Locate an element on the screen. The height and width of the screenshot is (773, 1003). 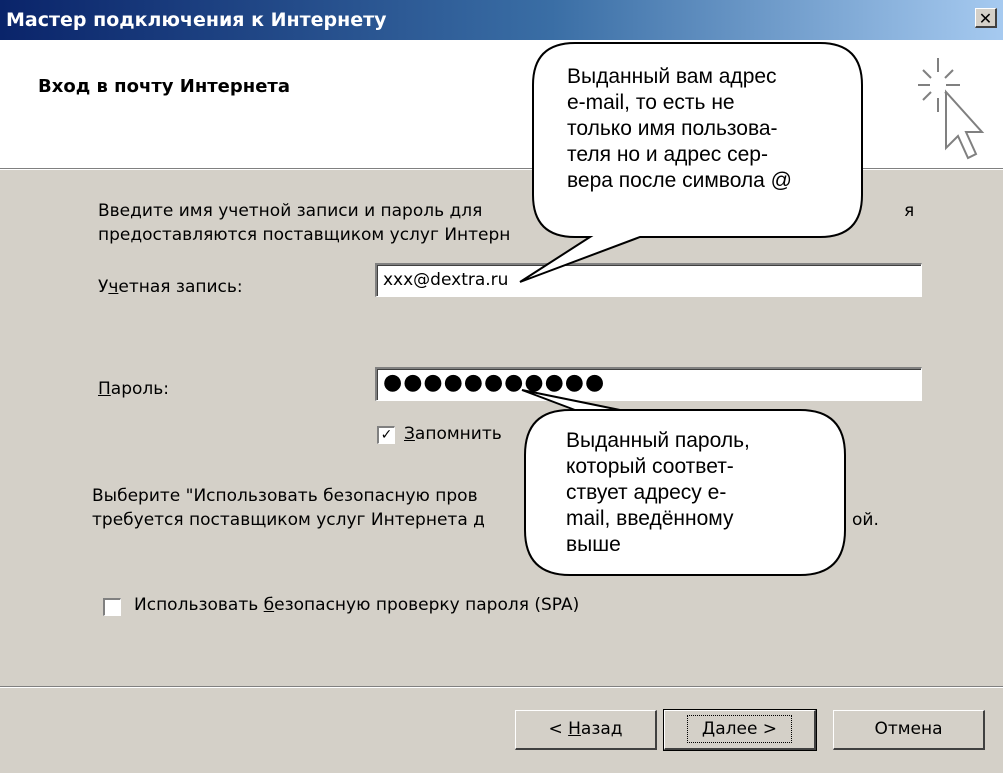
email-note-line: e-mail, то есть не is located at coordinates (651, 102).